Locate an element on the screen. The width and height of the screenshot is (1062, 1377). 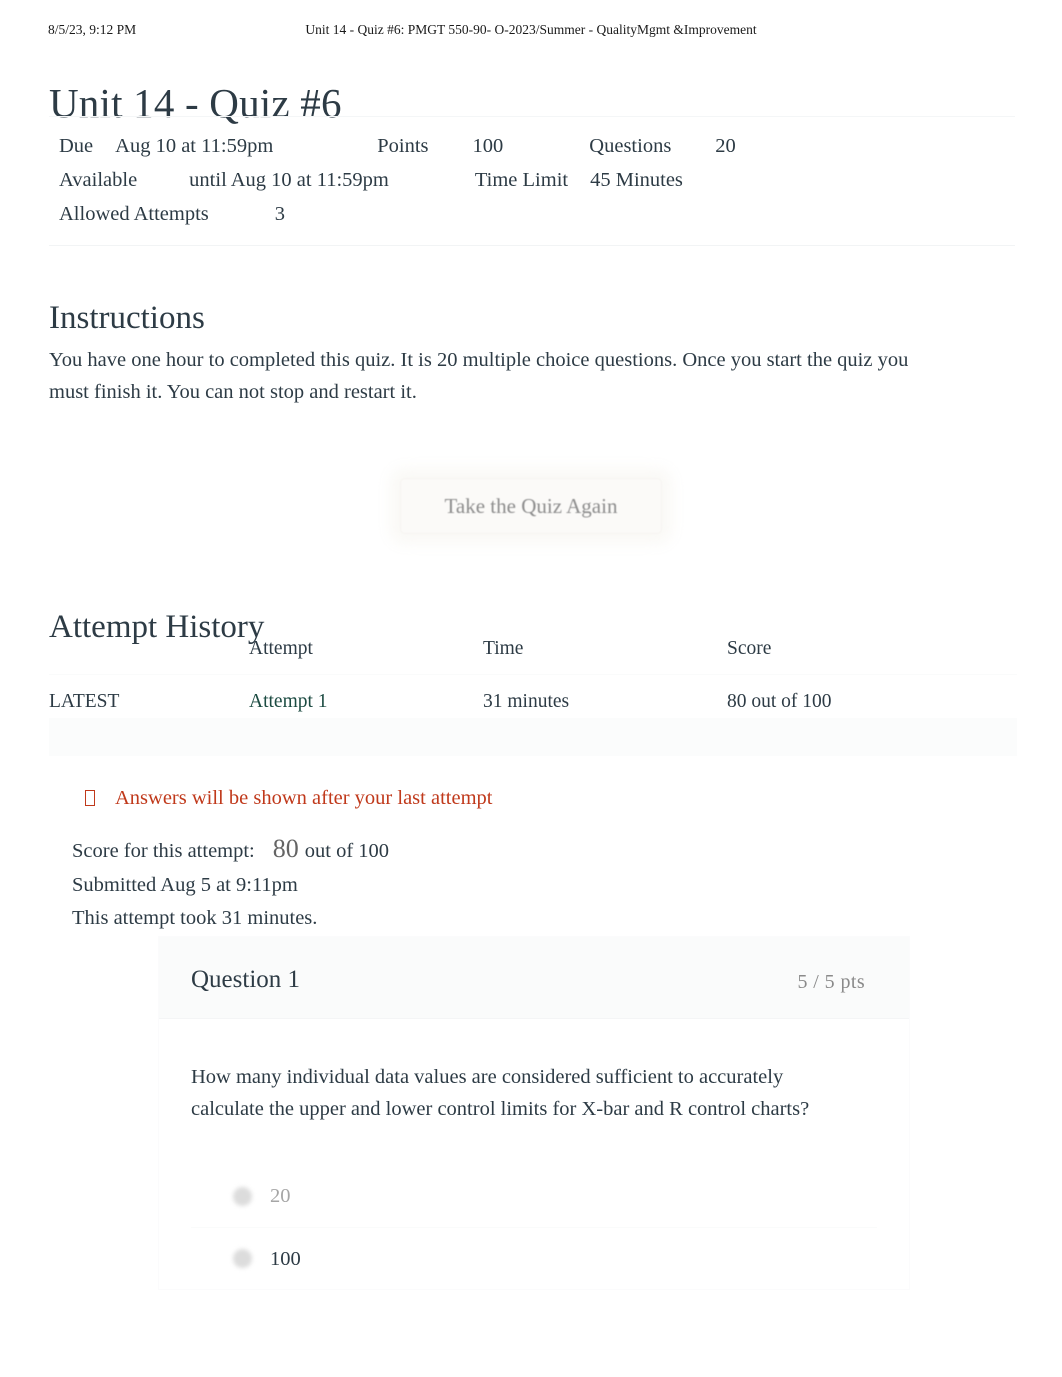
attempt-history-thead: Attempt Time Score is located at coordinates (533, 654).